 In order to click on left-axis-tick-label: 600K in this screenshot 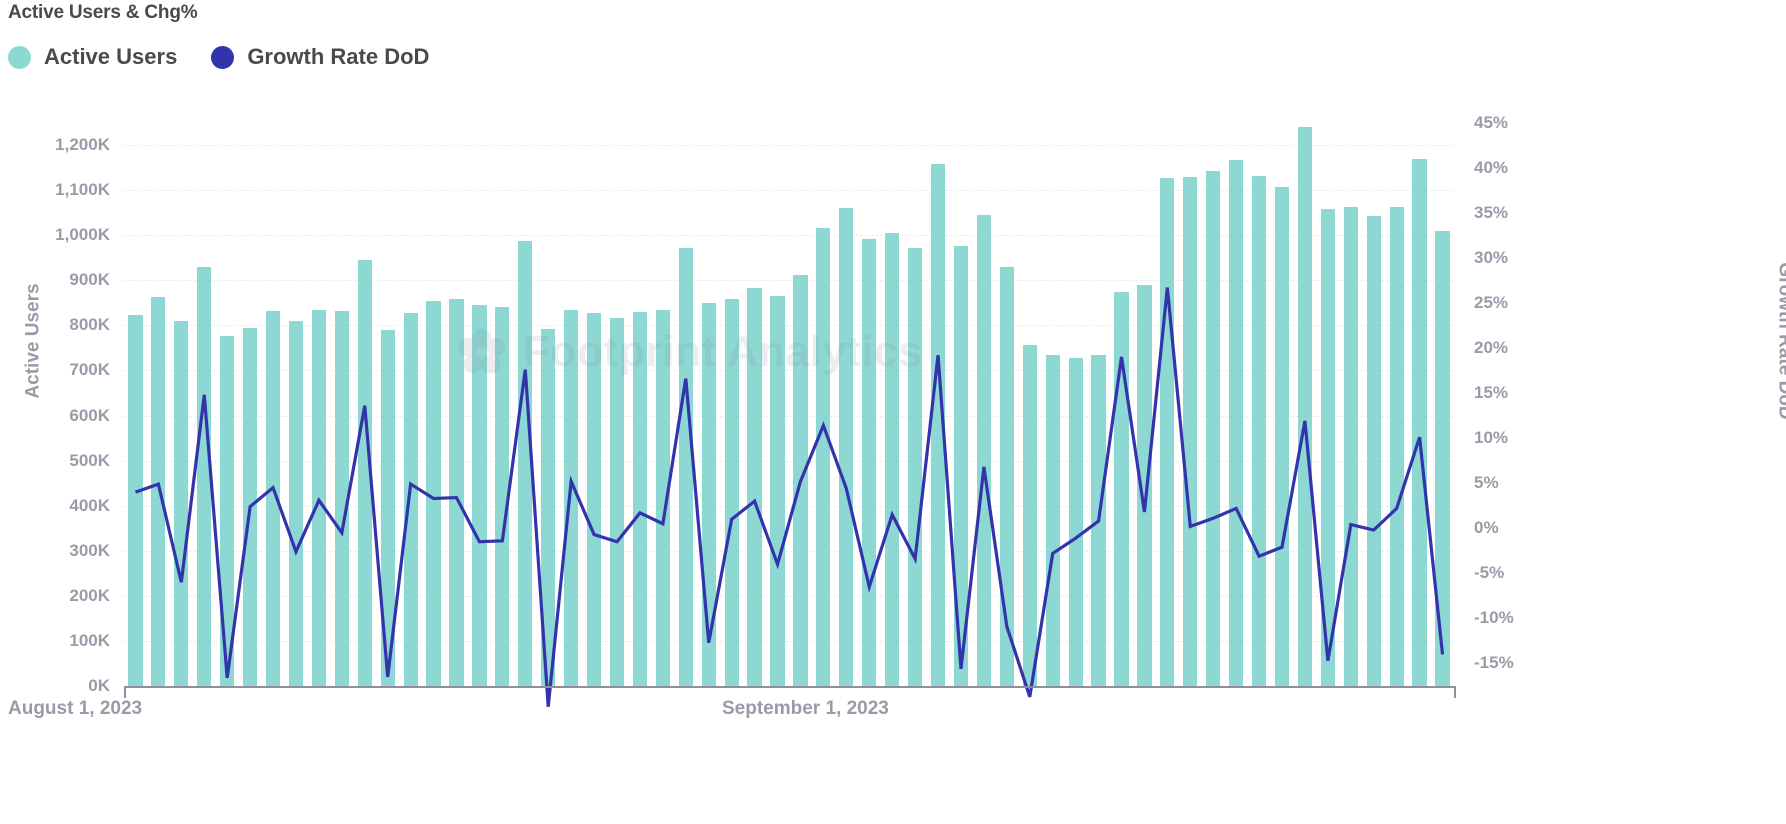, I will do `click(89, 415)`.